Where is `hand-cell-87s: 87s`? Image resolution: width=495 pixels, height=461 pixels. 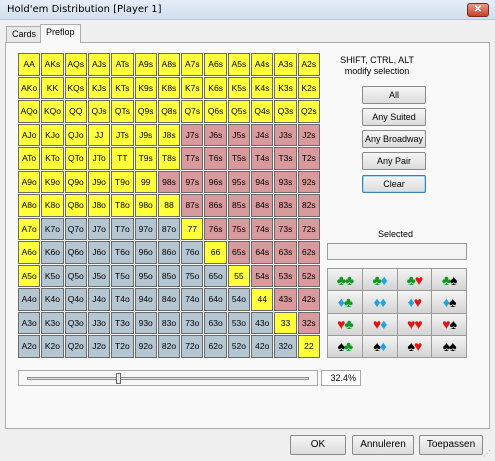 hand-cell-87s: 87s is located at coordinates (192, 205).